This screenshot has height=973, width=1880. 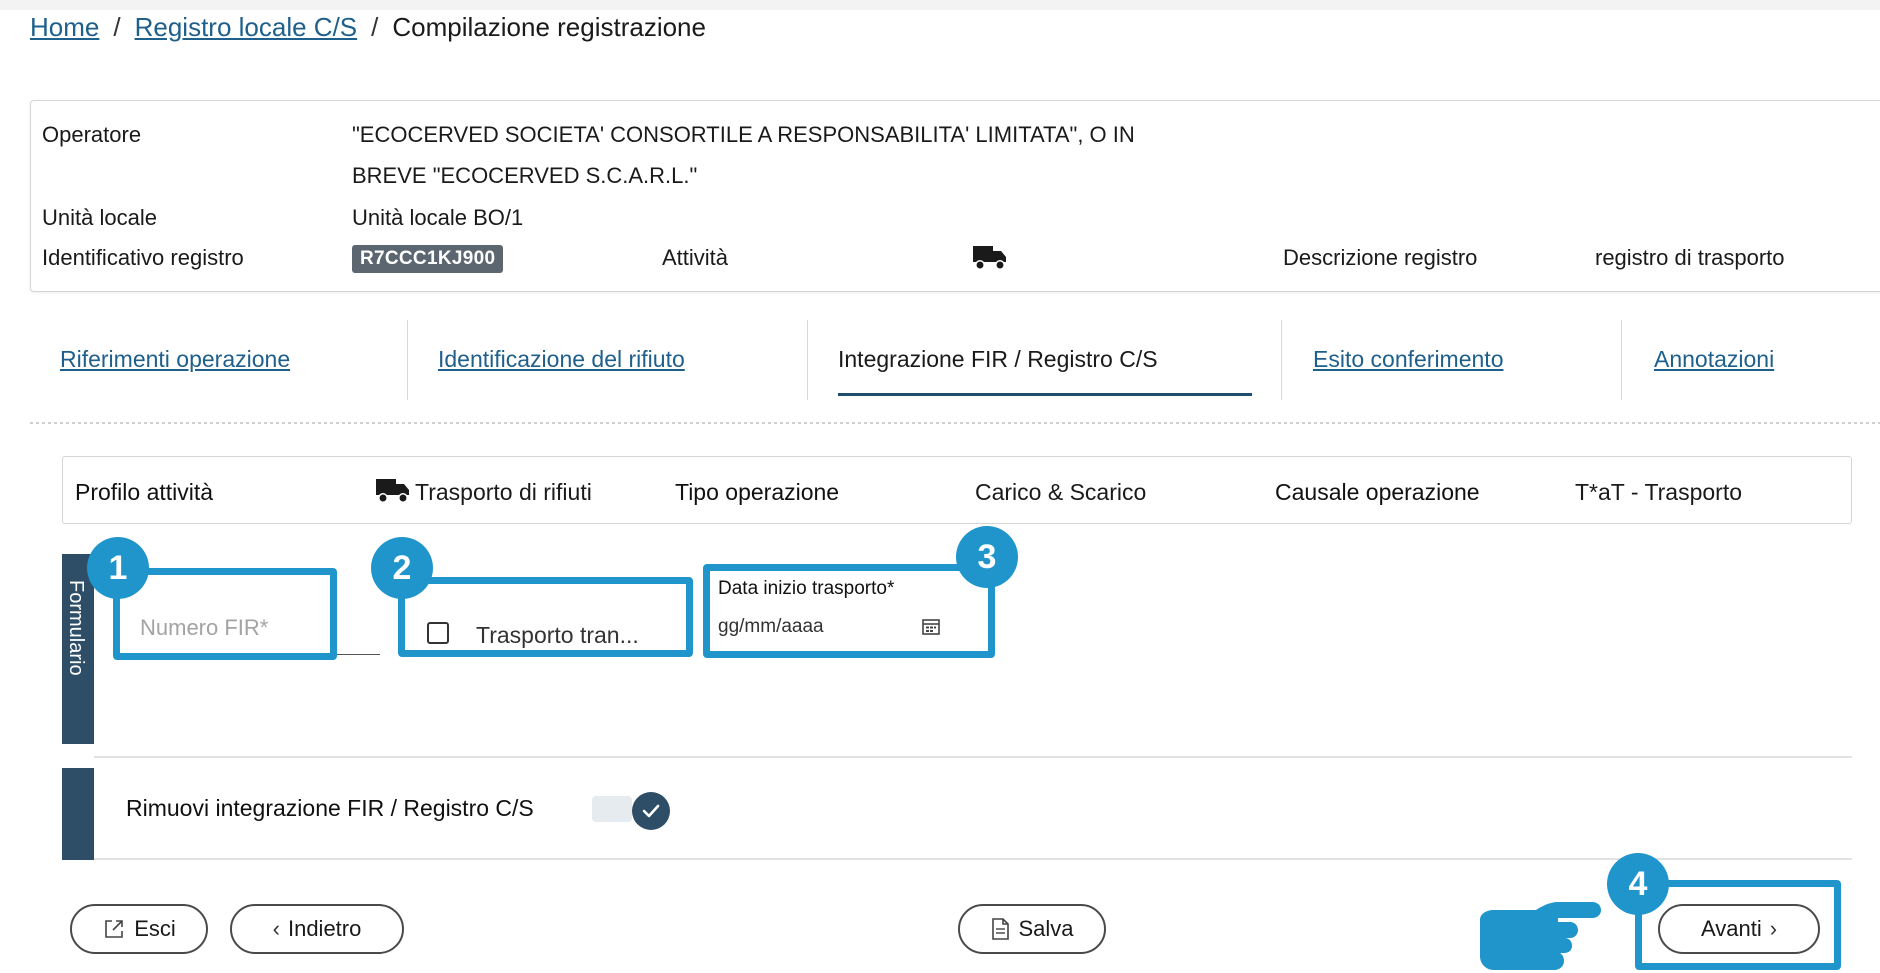 I want to click on check-icon, so click(x=651, y=811).